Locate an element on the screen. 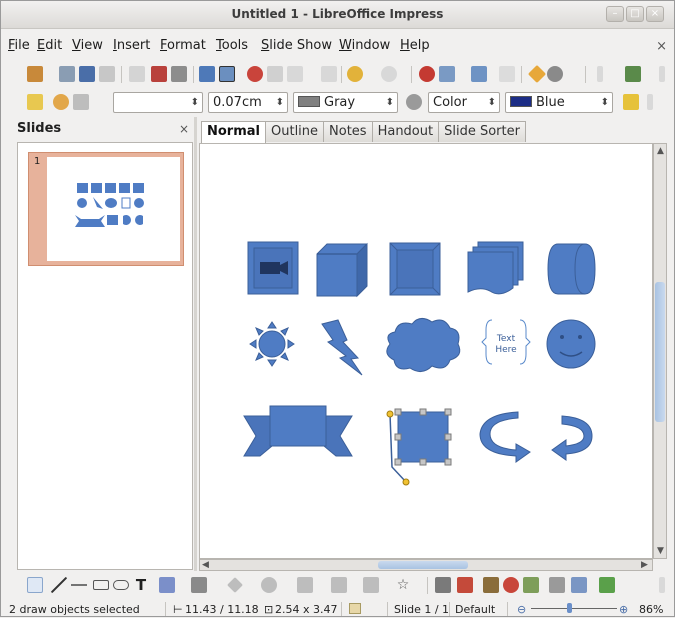 Image resolution: width=675 pixels, height=618 pixels. zoom-in-icon: ⊕ is located at coordinates (623, 609).